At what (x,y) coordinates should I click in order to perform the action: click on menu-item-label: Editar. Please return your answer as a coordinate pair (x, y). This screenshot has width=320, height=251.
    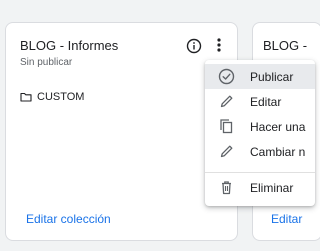
    Looking at the image, I should click on (266, 102).